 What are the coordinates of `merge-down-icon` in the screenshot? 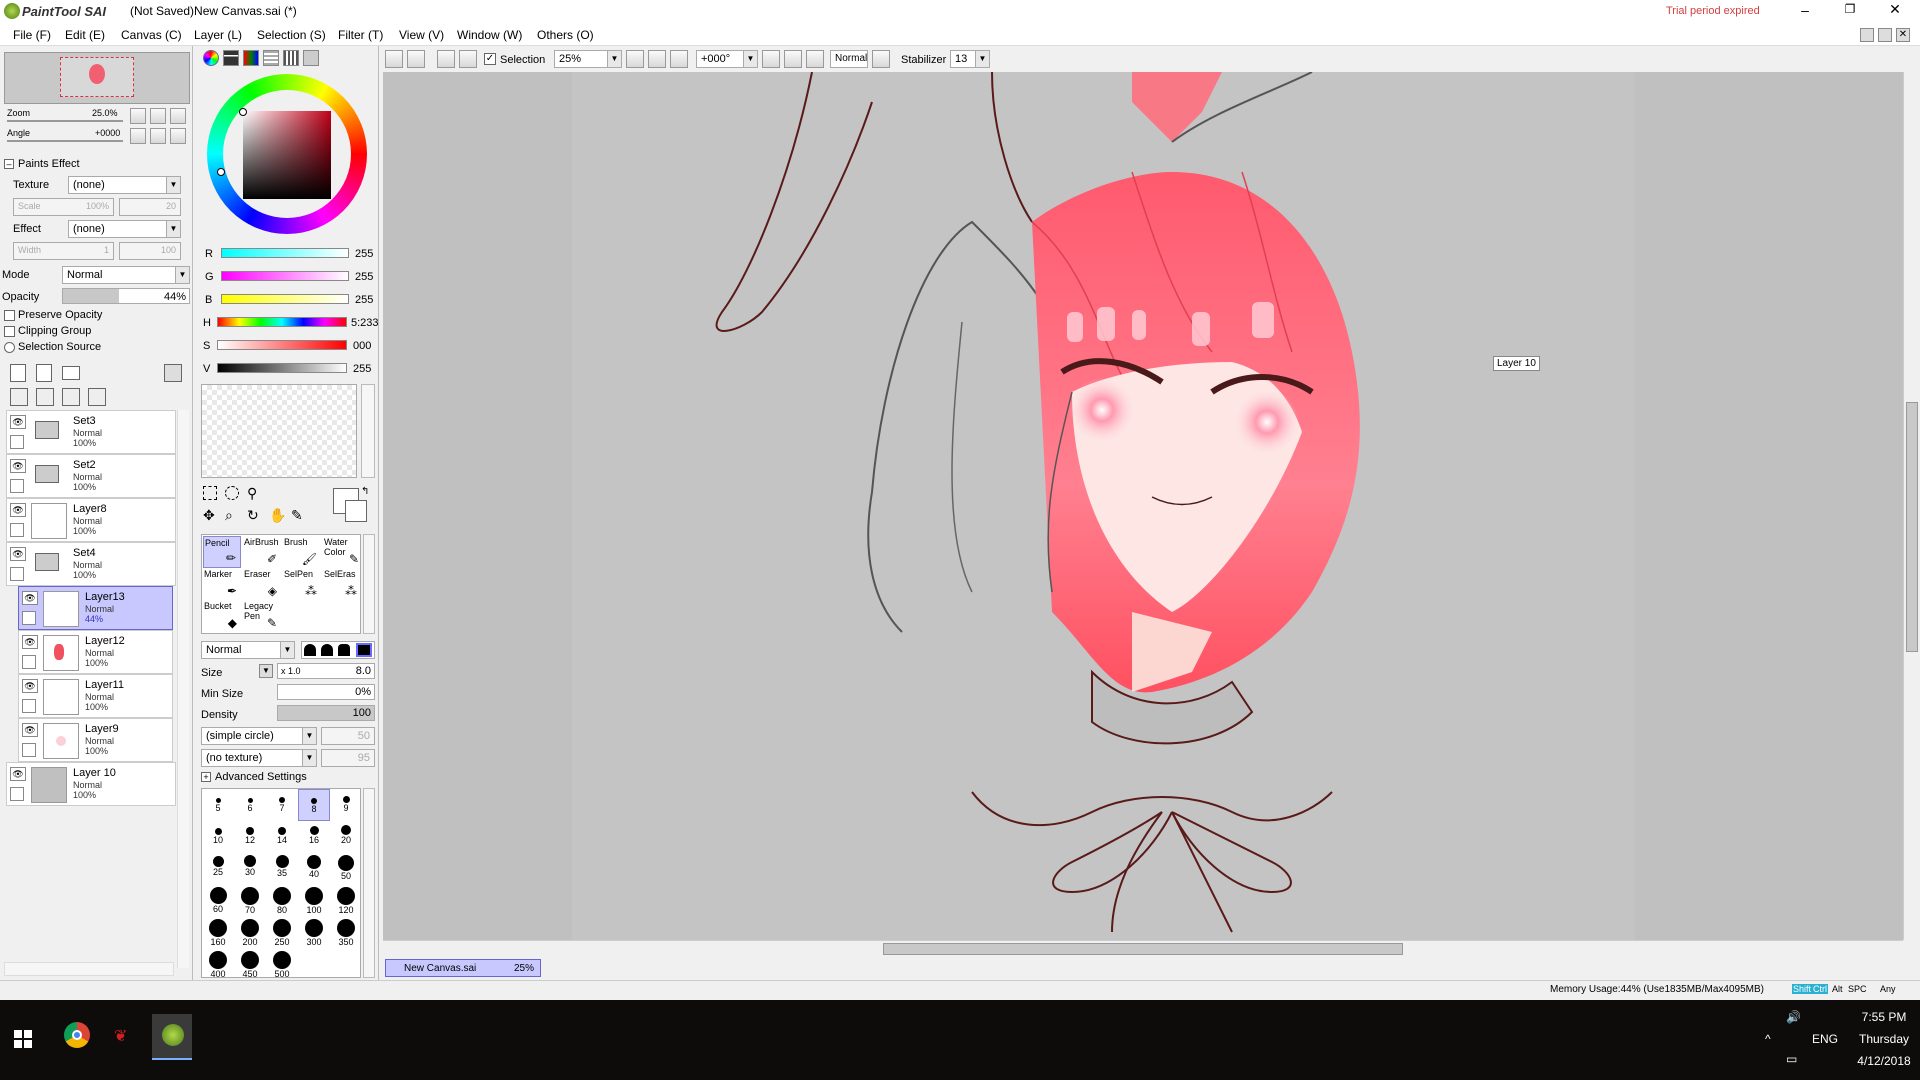 It's located at (45, 397).